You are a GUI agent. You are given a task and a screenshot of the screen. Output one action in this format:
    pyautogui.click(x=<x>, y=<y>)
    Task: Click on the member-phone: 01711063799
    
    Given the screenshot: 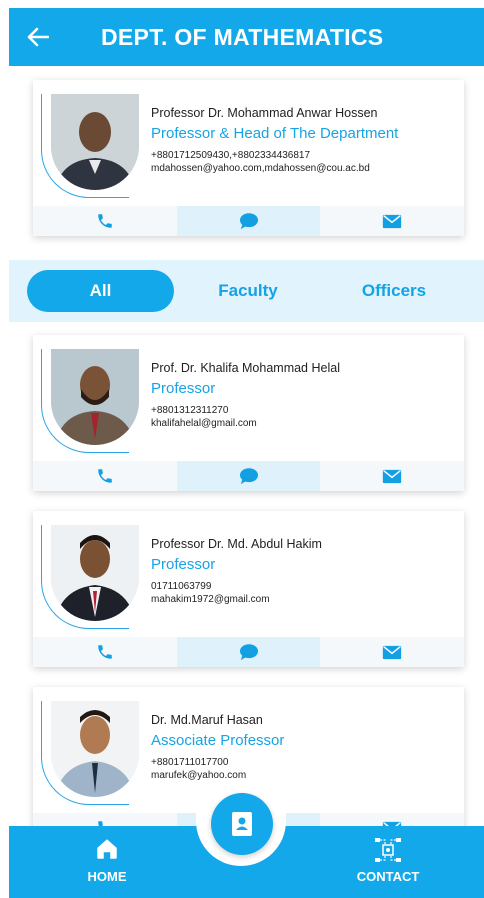 What is the action you would take?
    pyautogui.click(x=181, y=586)
    